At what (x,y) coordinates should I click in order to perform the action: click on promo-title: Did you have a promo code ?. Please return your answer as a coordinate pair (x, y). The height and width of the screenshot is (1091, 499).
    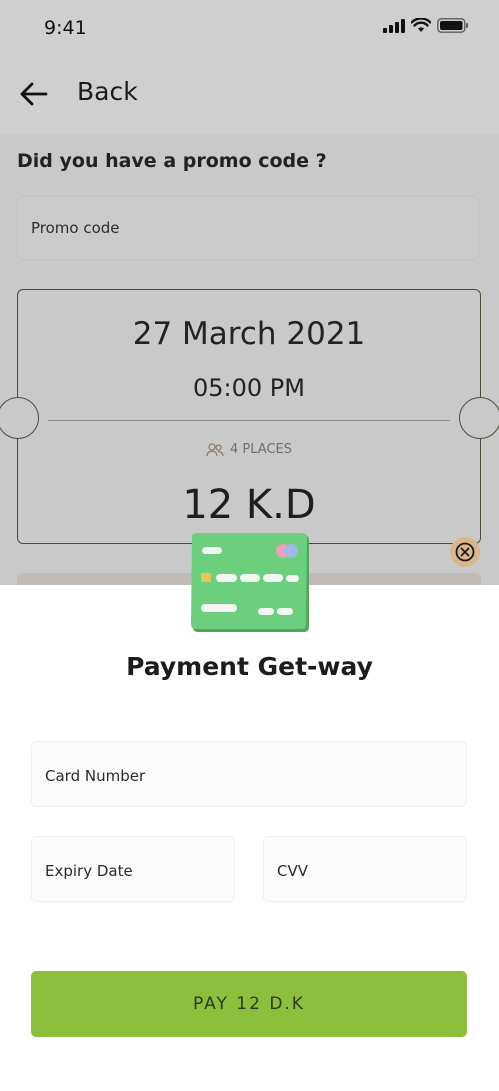
    Looking at the image, I should click on (172, 161).